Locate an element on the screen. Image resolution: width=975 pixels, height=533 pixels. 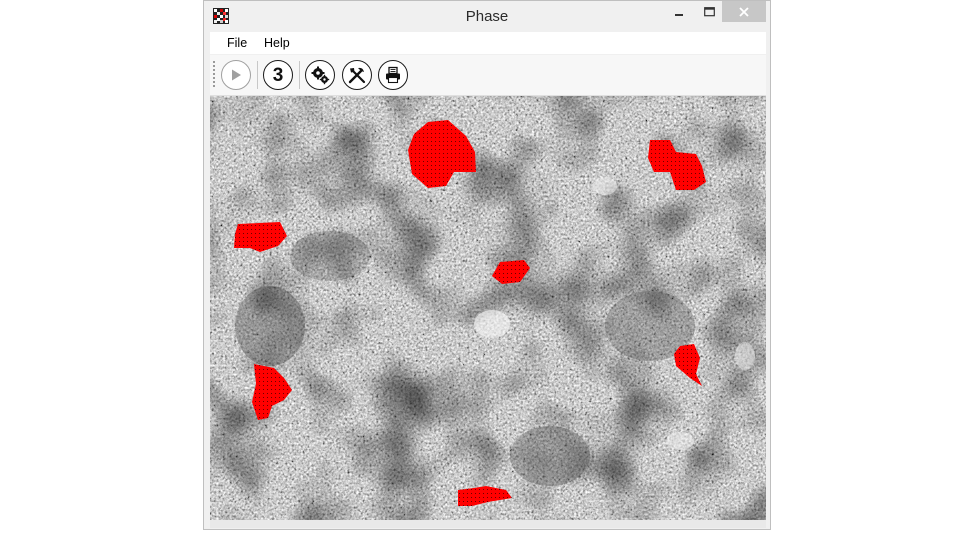
gears-icon is located at coordinates (320, 75).